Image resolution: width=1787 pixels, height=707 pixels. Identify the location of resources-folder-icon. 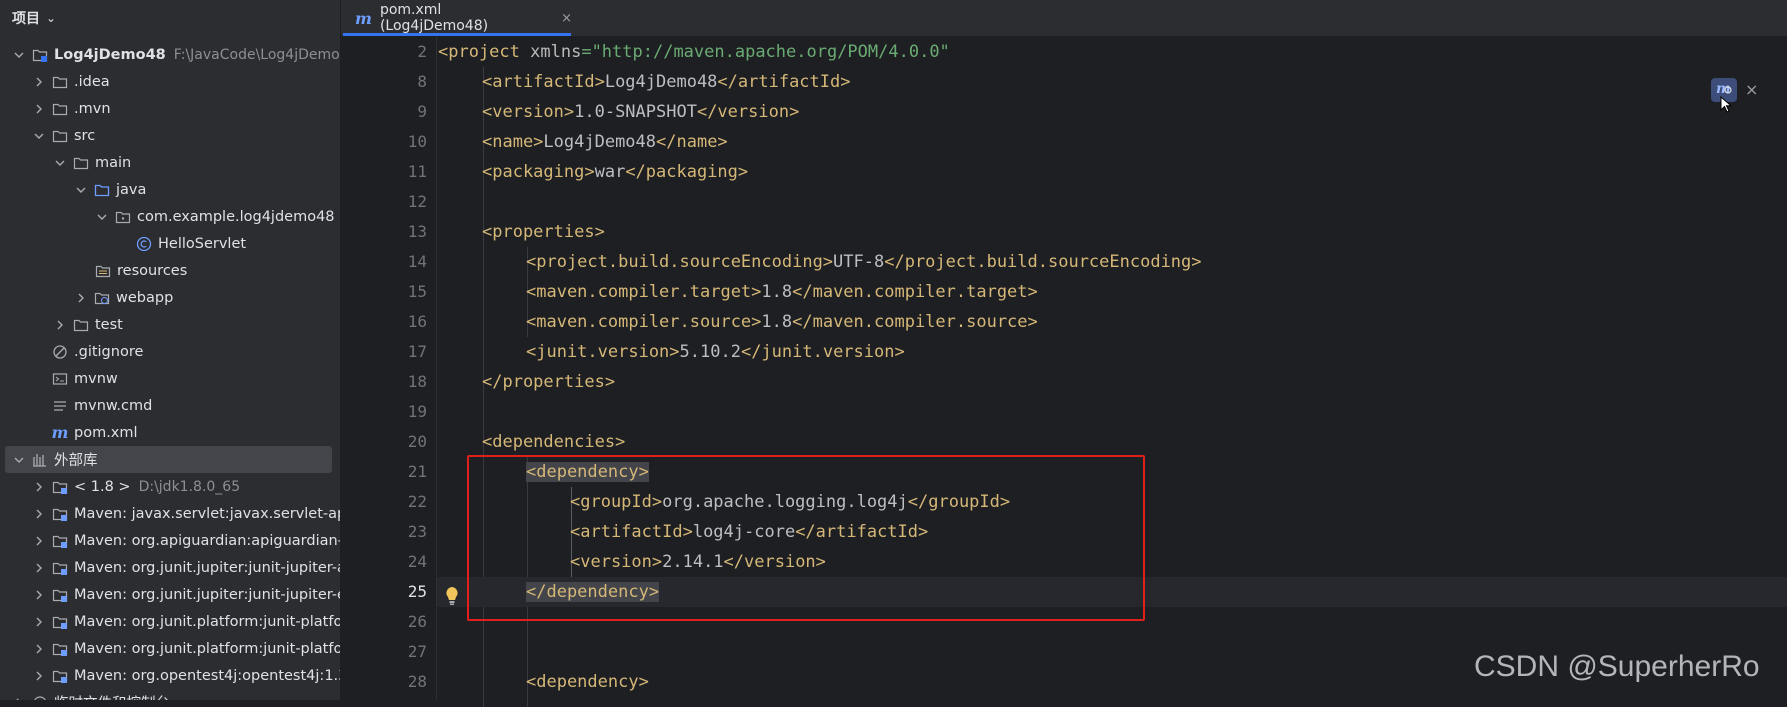
(103, 271).